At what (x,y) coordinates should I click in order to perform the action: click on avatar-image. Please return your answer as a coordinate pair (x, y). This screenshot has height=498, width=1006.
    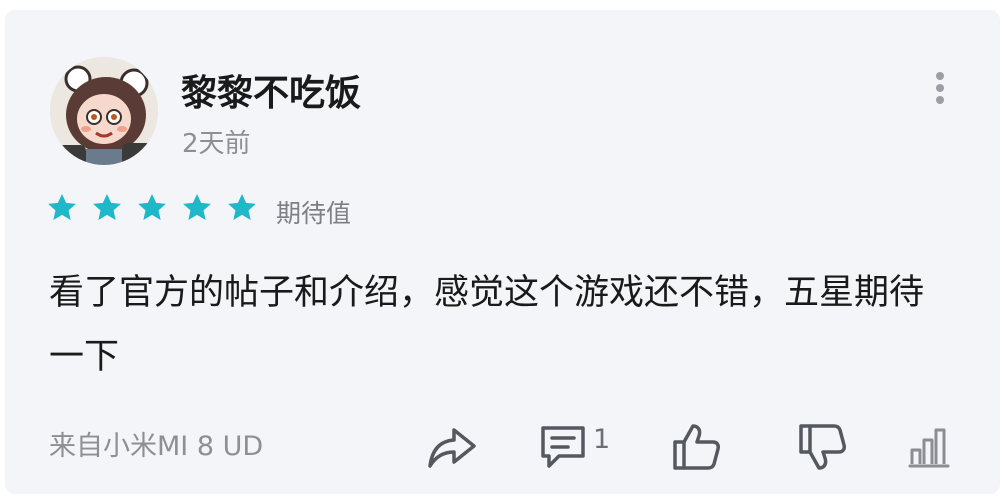
    Looking at the image, I should click on (104, 111).